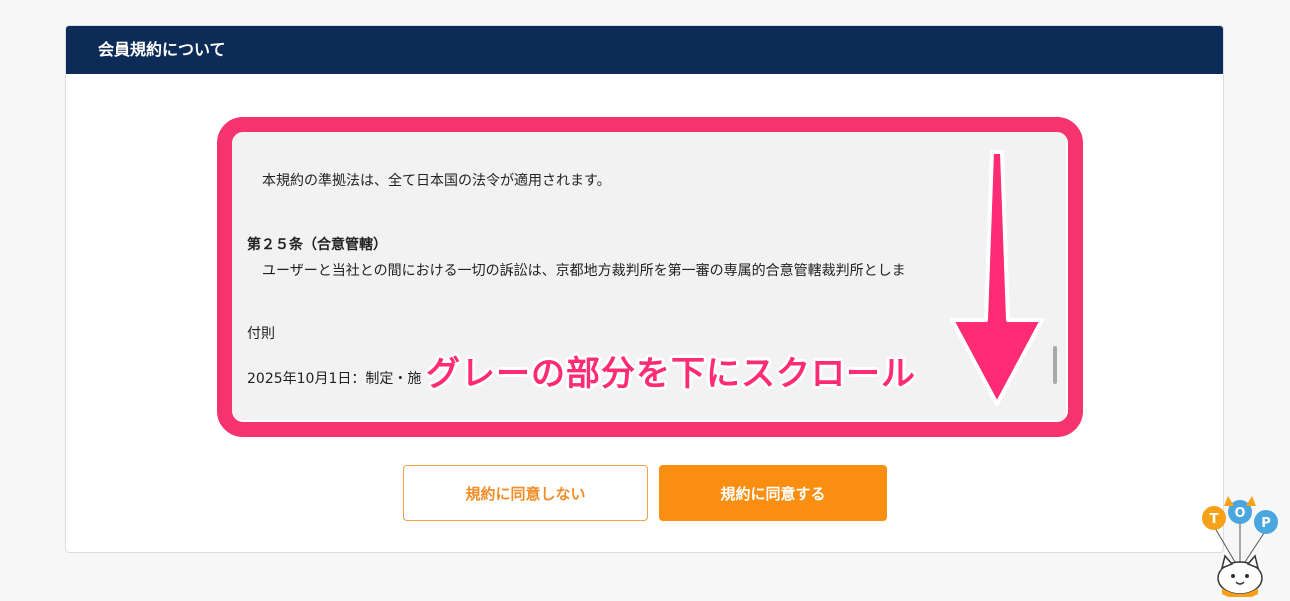 Image resolution: width=1290 pixels, height=601 pixels. Describe the element at coordinates (773, 493) in the screenshot. I see `agree-button: 規約に同意する` at that location.